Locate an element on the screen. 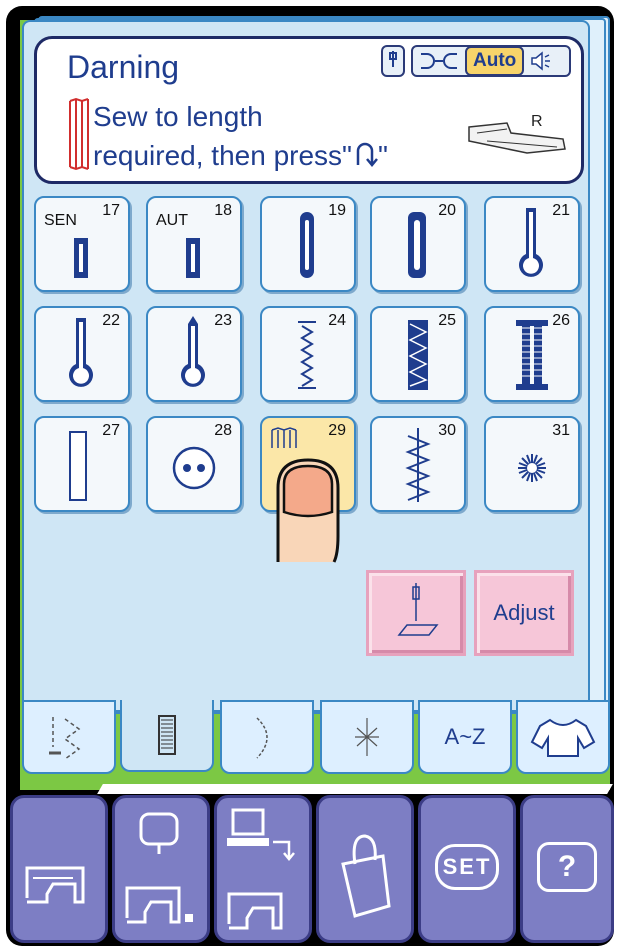  stitch-prefix: SEN is located at coordinates (60, 220).